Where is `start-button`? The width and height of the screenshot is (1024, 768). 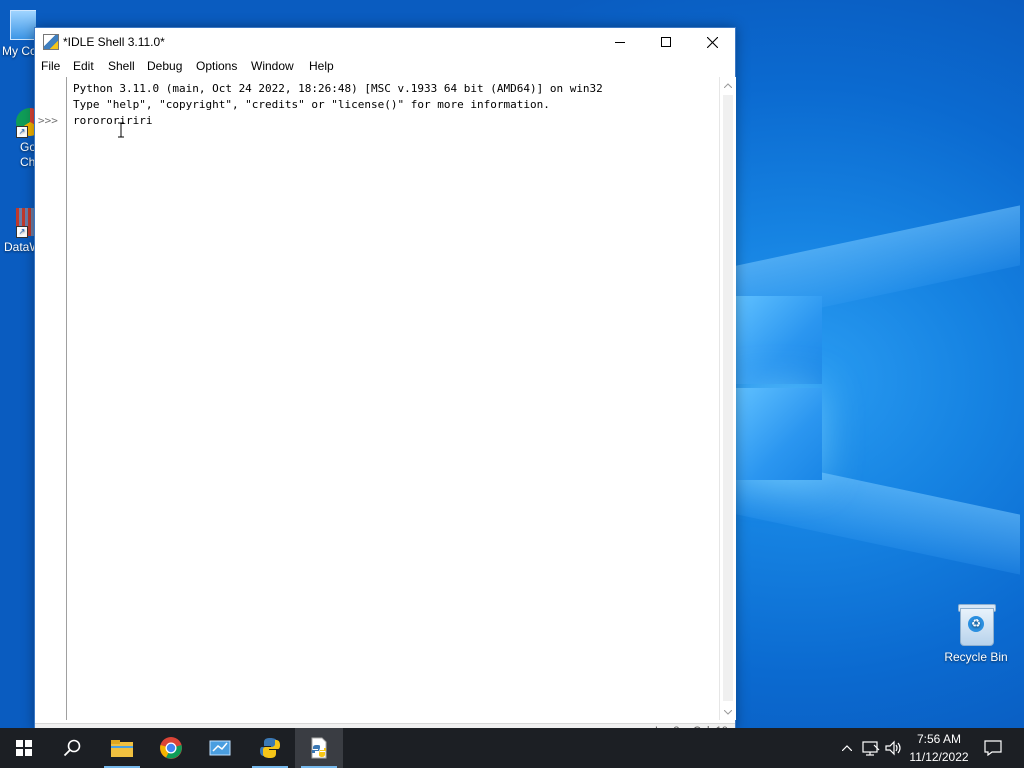 start-button is located at coordinates (24, 748).